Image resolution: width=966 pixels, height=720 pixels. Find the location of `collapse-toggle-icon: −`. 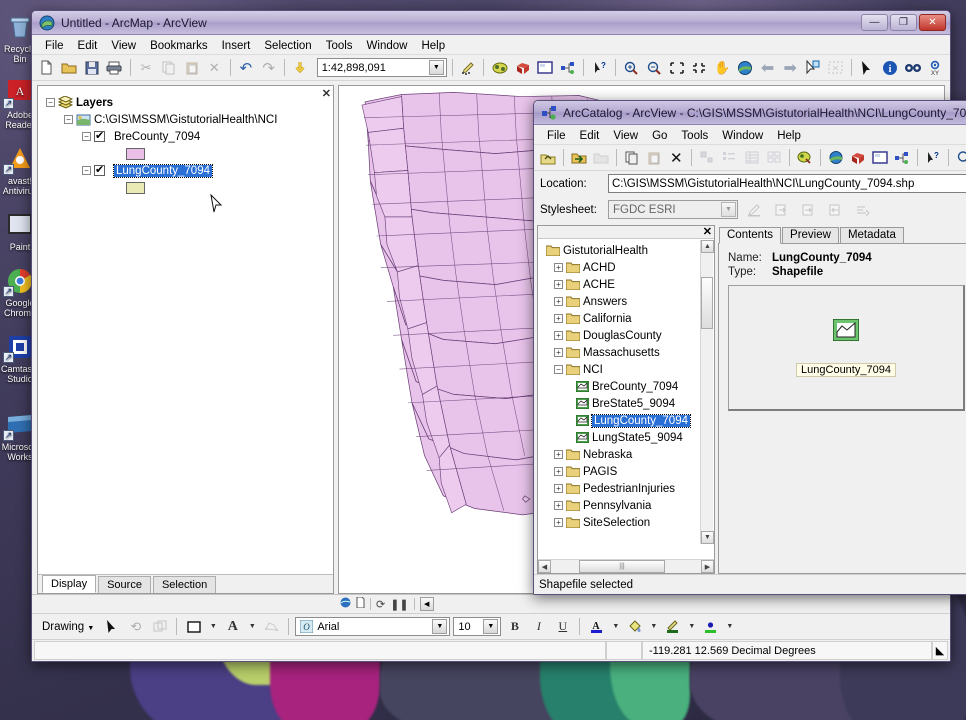

collapse-toggle-icon: − is located at coordinates (558, 369).